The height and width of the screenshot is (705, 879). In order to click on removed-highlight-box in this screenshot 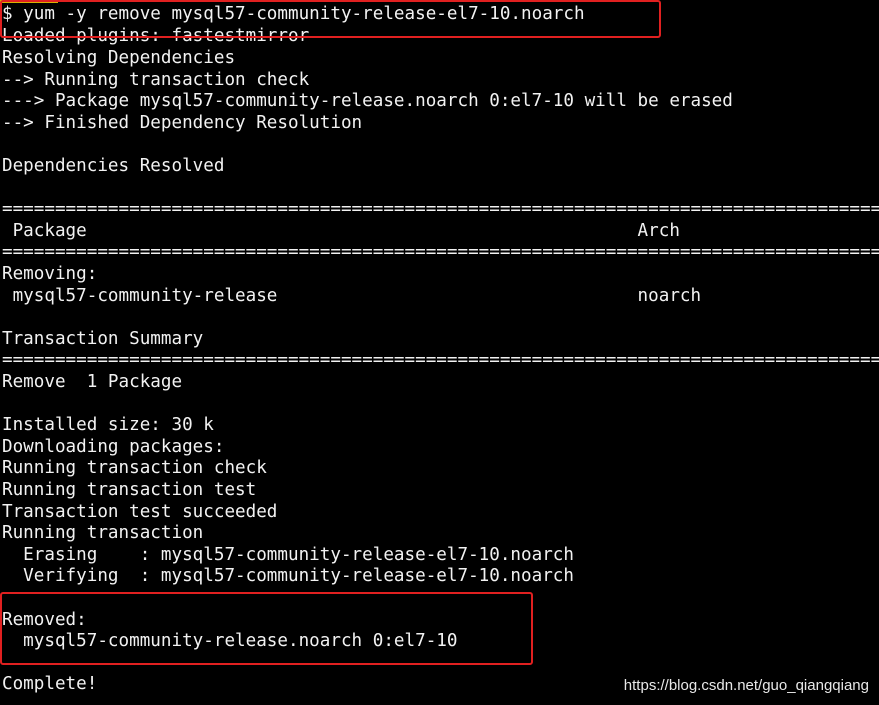, I will do `click(266, 628)`.